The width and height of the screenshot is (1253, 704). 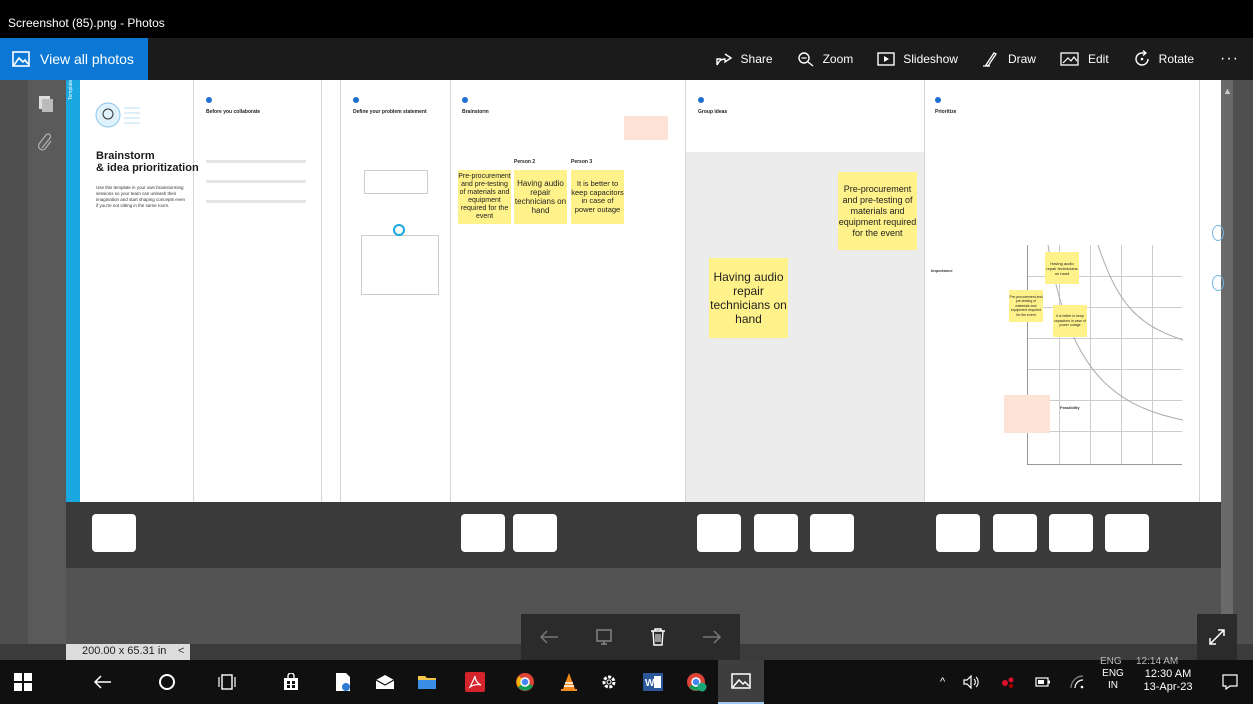 I want to click on template-stripe, so click(x=73, y=291).